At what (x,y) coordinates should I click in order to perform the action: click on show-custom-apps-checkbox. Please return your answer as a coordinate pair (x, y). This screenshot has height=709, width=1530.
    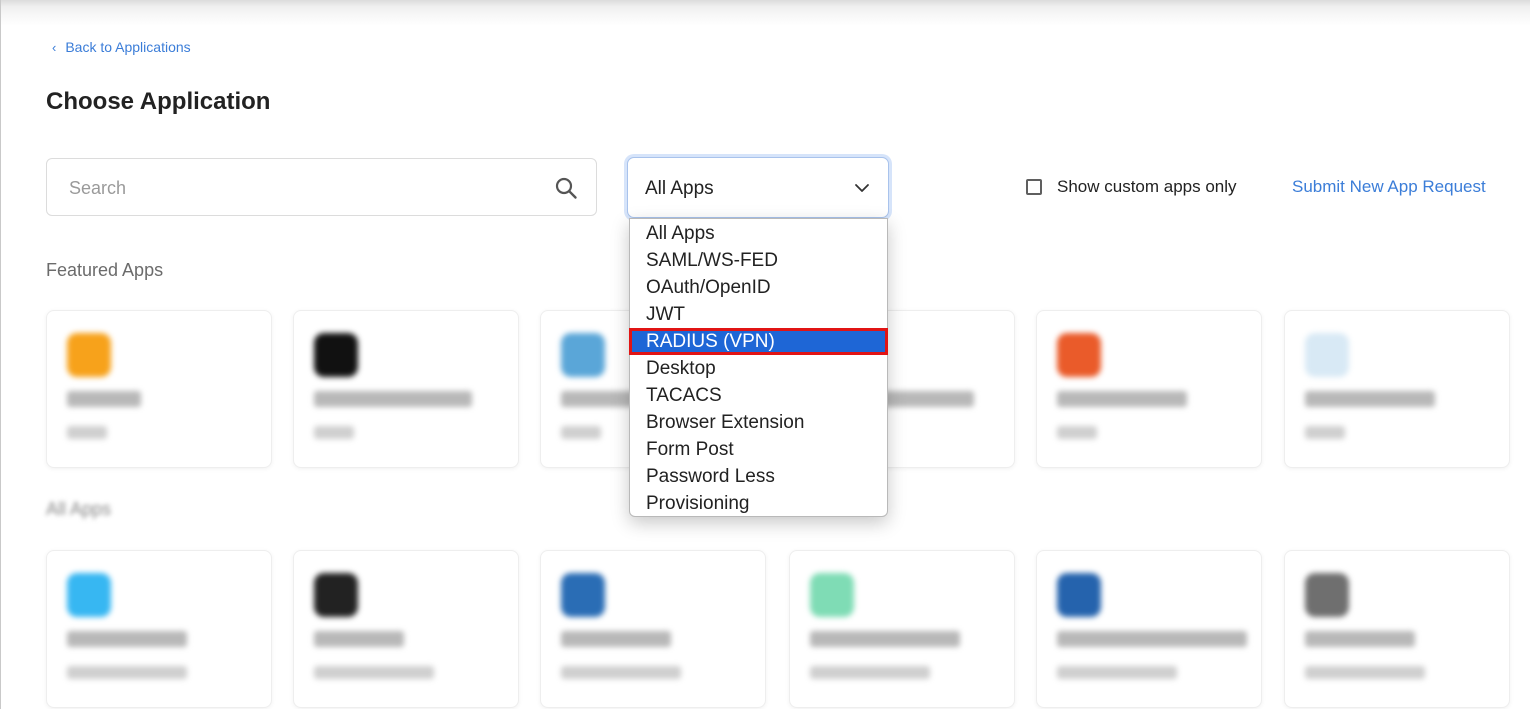
    Looking at the image, I should click on (1034, 187).